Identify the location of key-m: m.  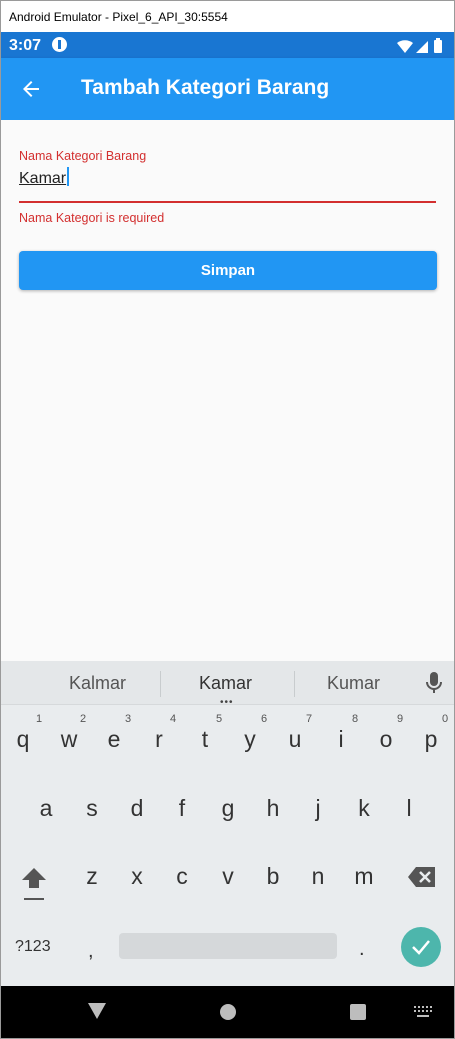
(364, 876).